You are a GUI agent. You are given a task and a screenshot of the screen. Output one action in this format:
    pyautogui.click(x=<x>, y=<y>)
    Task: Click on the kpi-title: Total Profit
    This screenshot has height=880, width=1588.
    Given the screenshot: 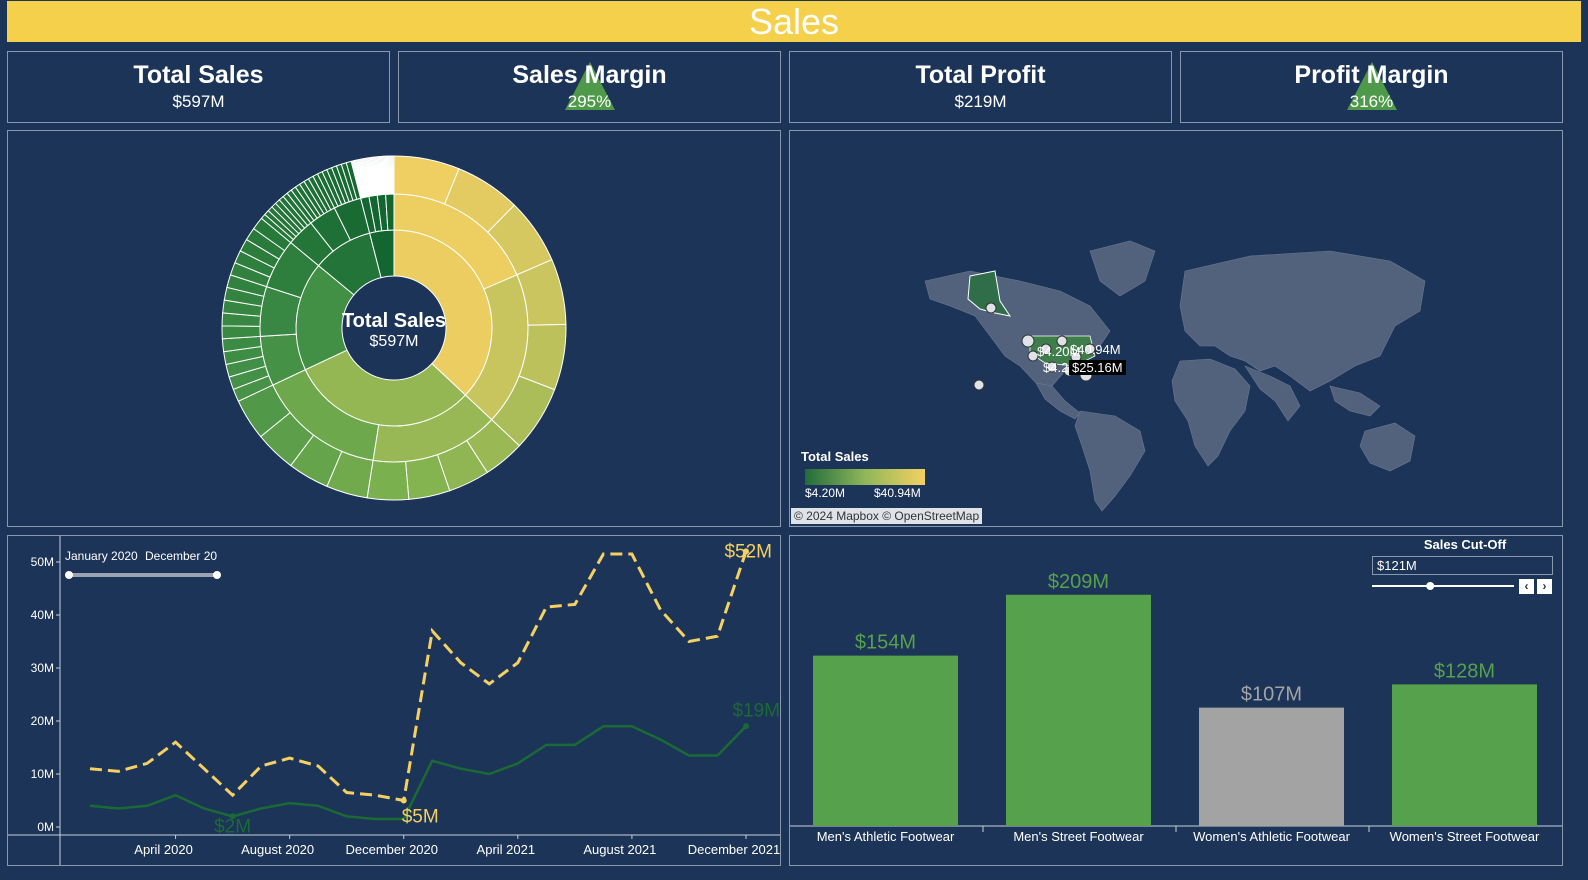 What is the action you would take?
    pyautogui.click(x=980, y=75)
    